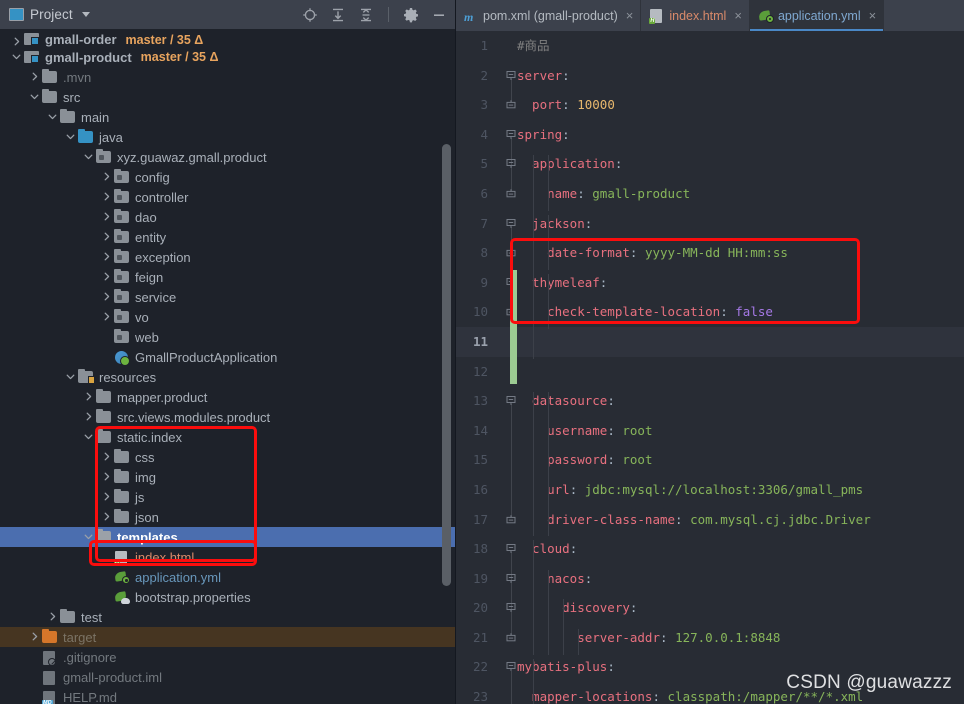  What do you see at coordinates (709, 105) in the screenshot?
I see `code-line: 3 port: 10000` at bounding box center [709, 105].